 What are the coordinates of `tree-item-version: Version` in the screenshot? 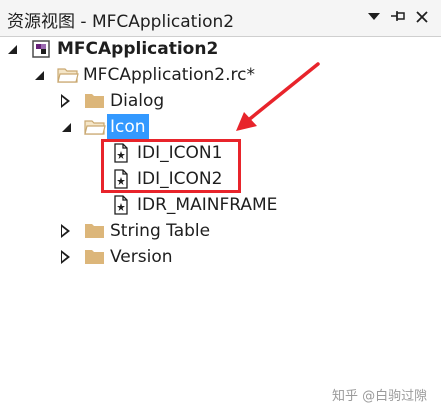 It's located at (220, 257).